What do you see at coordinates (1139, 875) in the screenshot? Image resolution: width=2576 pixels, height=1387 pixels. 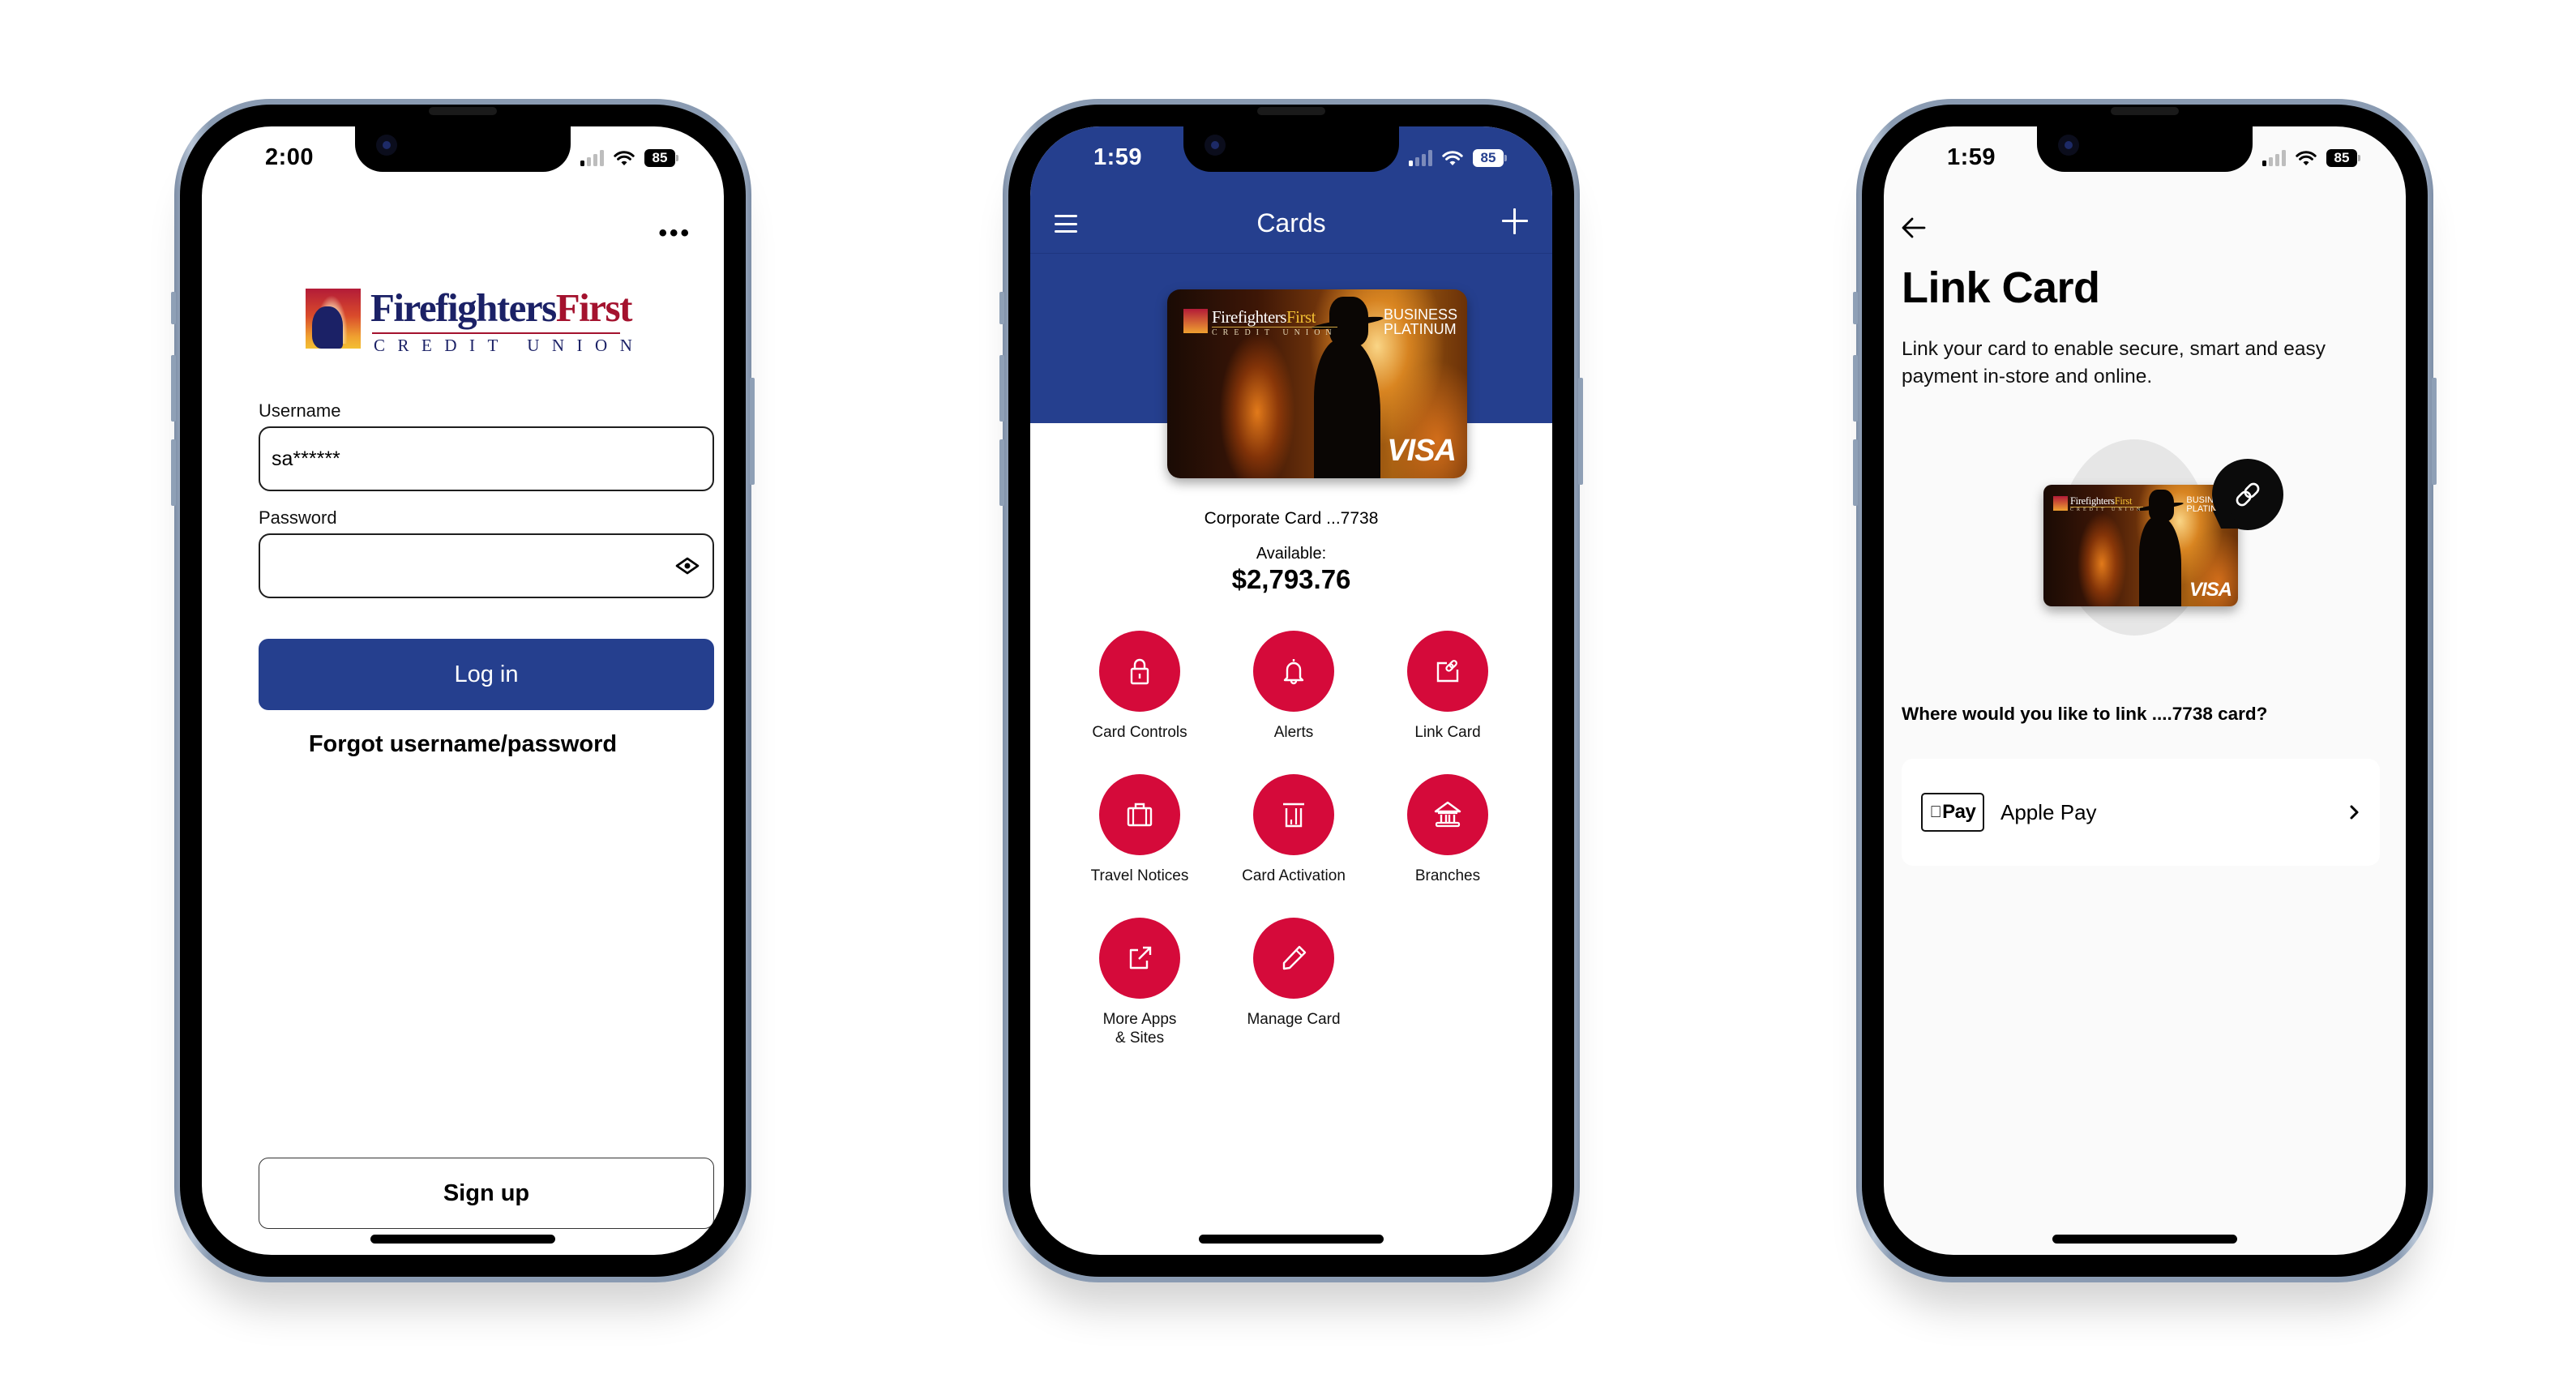 I see `action-label: Travel Notices` at bounding box center [1139, 875].